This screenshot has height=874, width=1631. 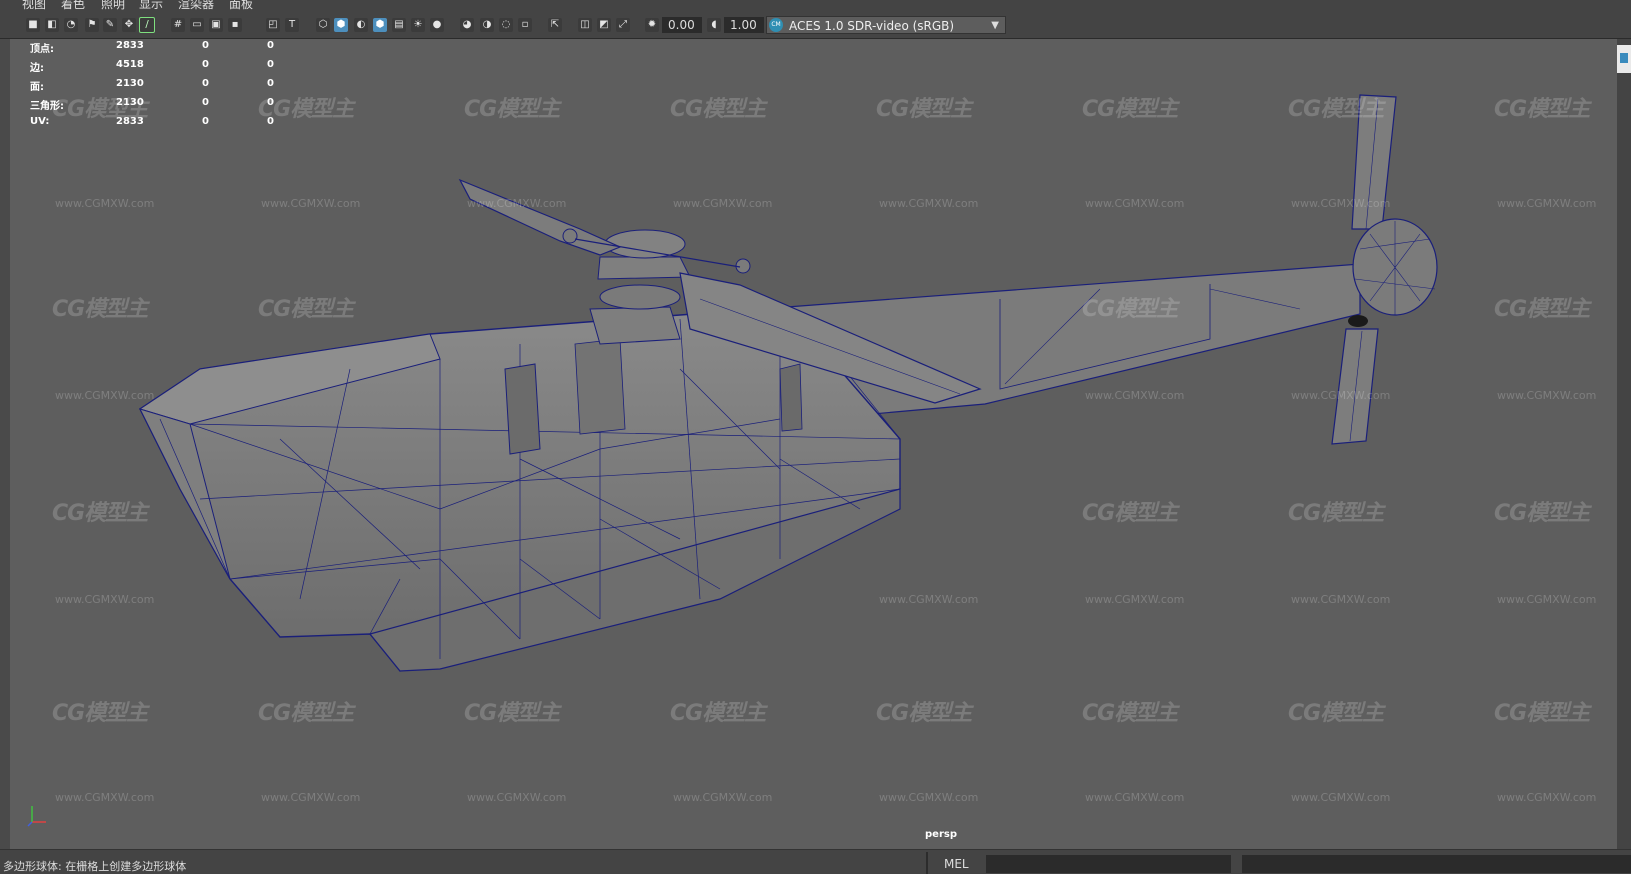 I want to click on main-rotor-blade-left, so click(x=540, y=217).